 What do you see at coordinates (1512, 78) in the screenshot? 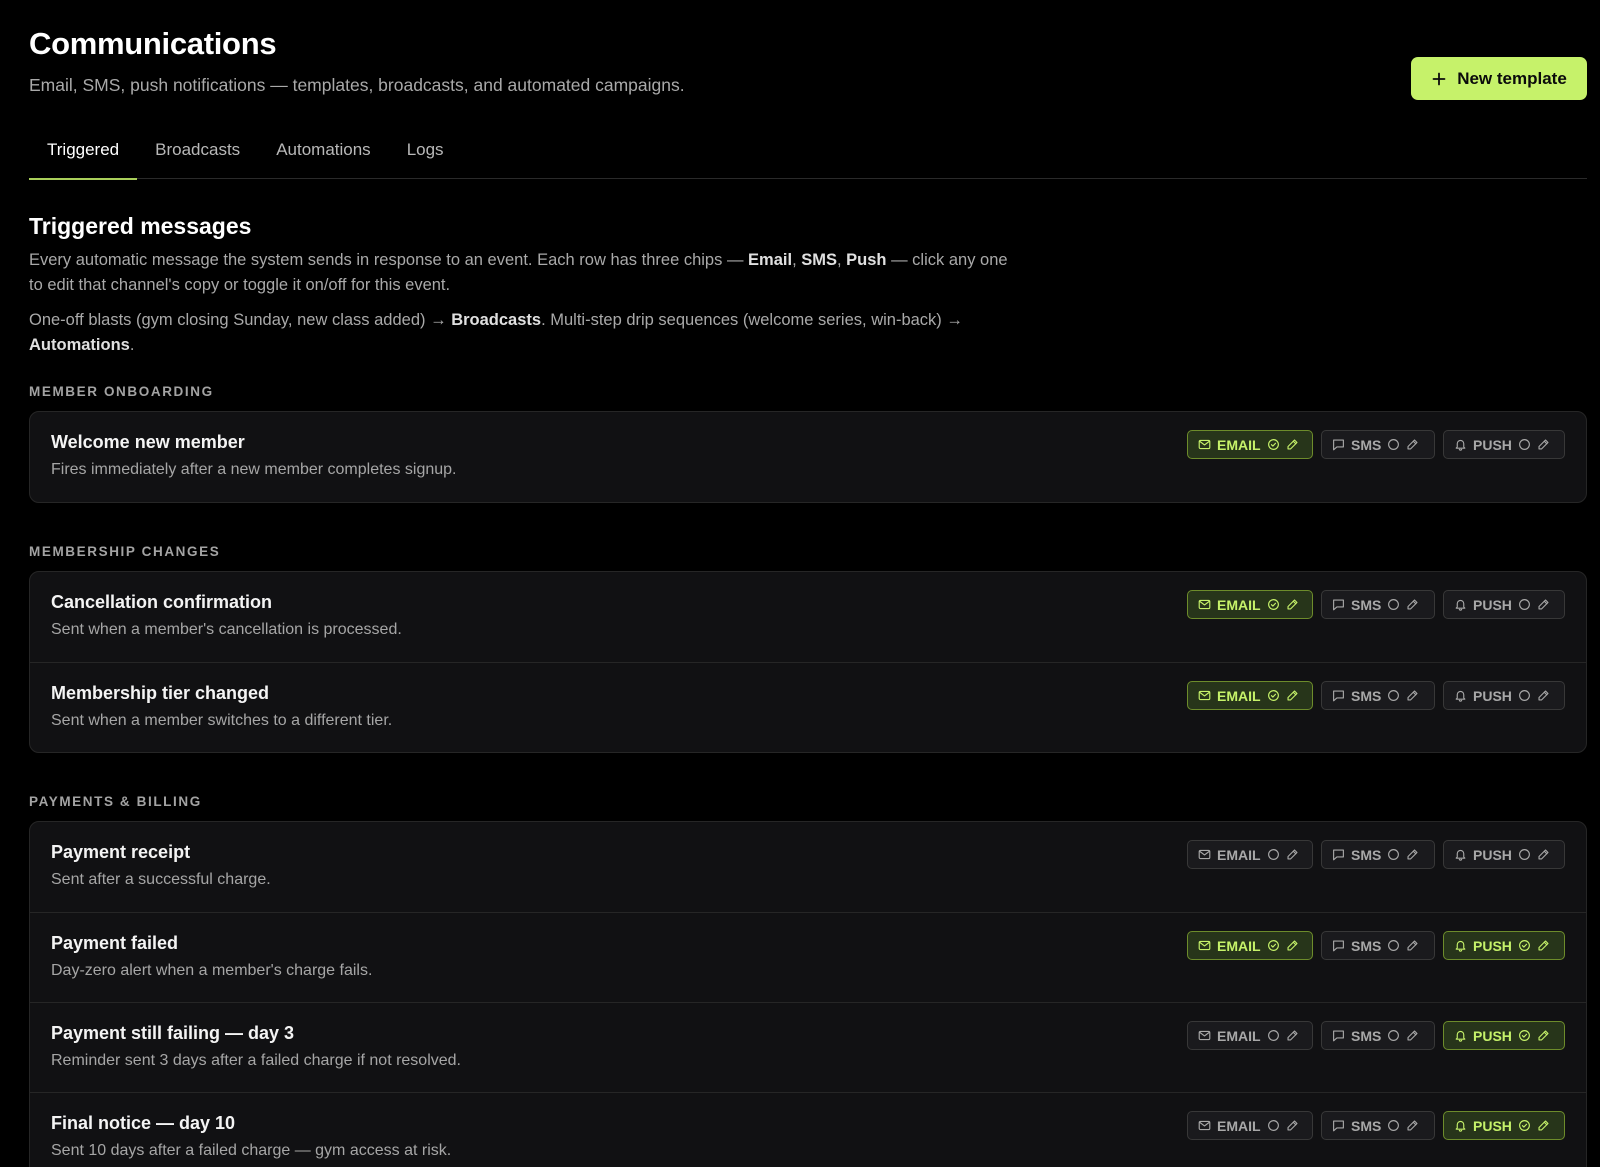
I see `new-template-label: New template` at bounding box center [1512, 78].